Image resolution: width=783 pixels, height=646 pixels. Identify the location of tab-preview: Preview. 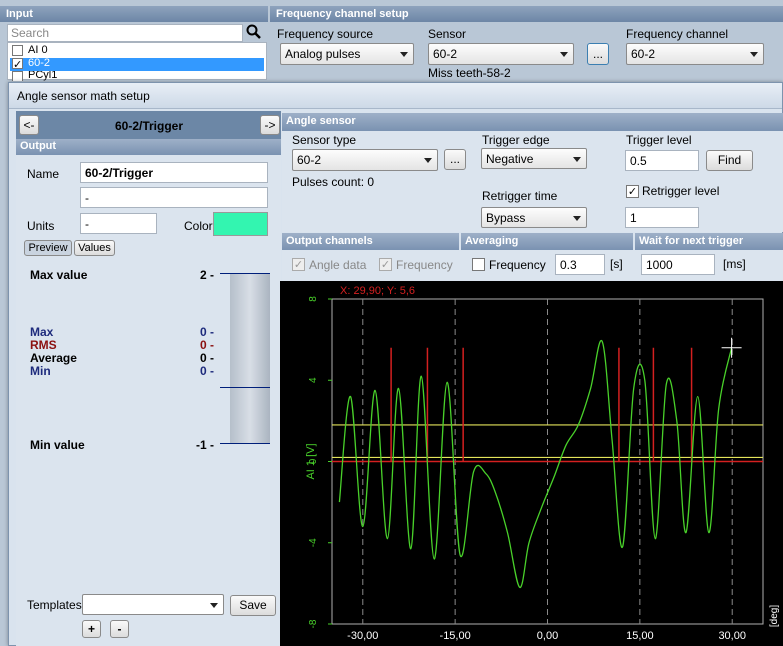
(48, 248).